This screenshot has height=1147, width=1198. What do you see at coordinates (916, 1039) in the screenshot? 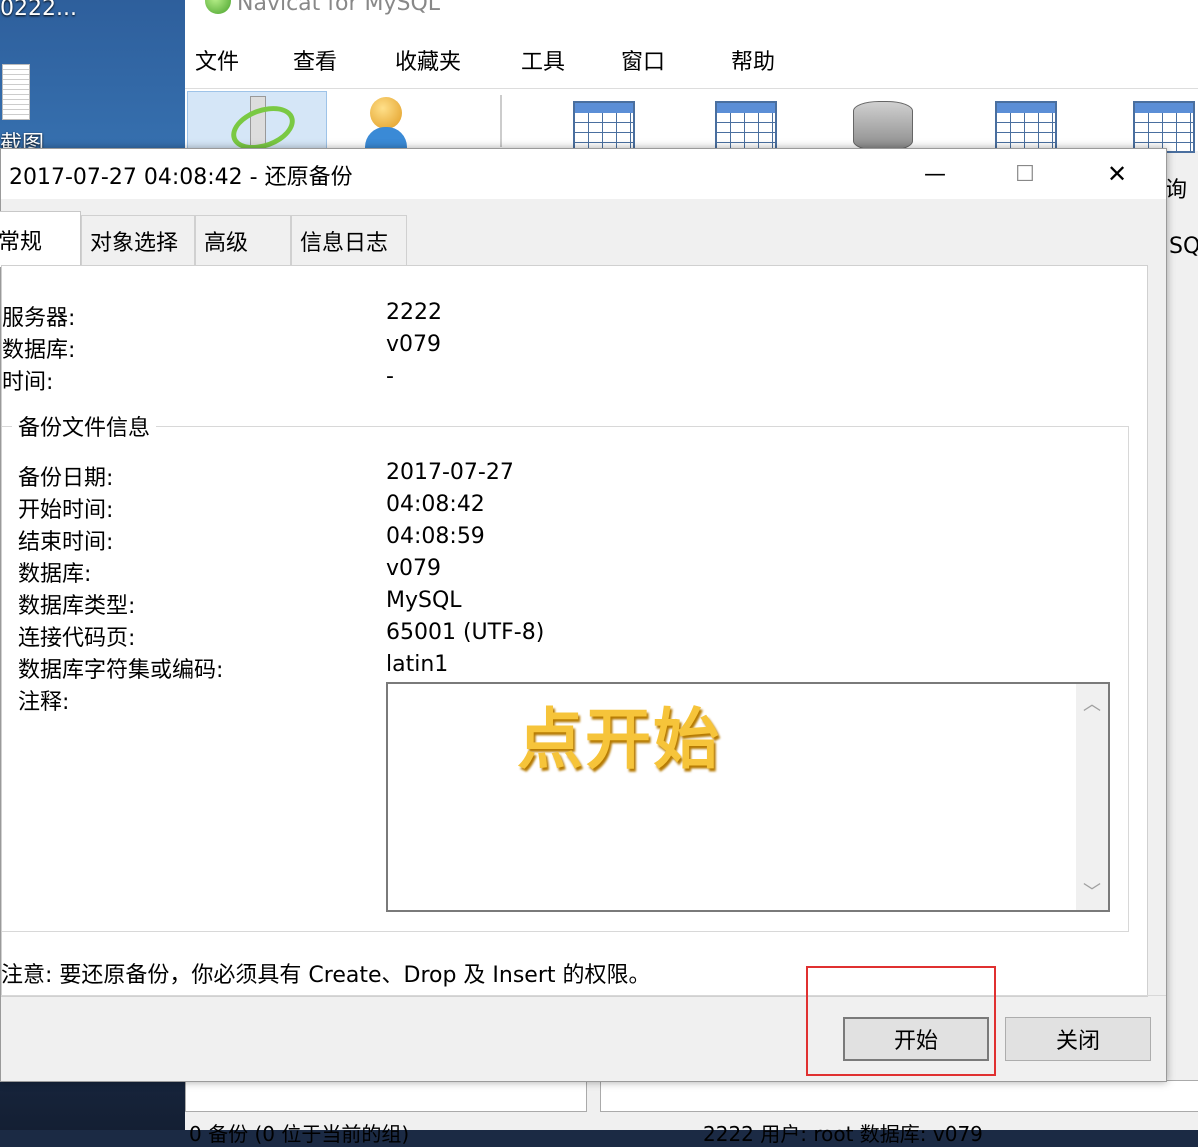
I see `start-button: 开始` at bounding box center [916, 1039].